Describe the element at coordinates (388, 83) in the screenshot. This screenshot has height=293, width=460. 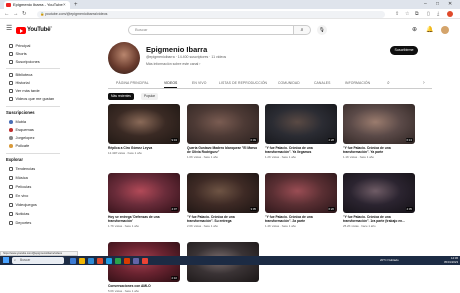
I see `channel-search-icon: ⌕` at that location.